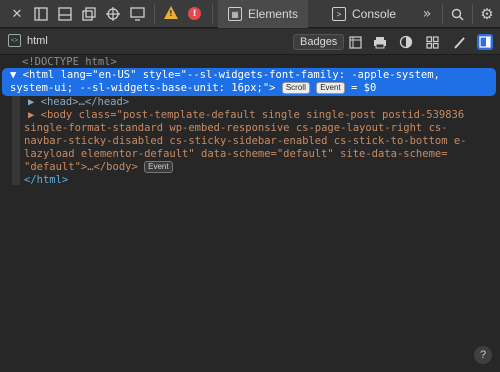 Image resolution: width=500 pixels, height=372 pixels. Describe the element at coordinates (432, 42) in the screenshot. I see `compositing-icon` at that location.